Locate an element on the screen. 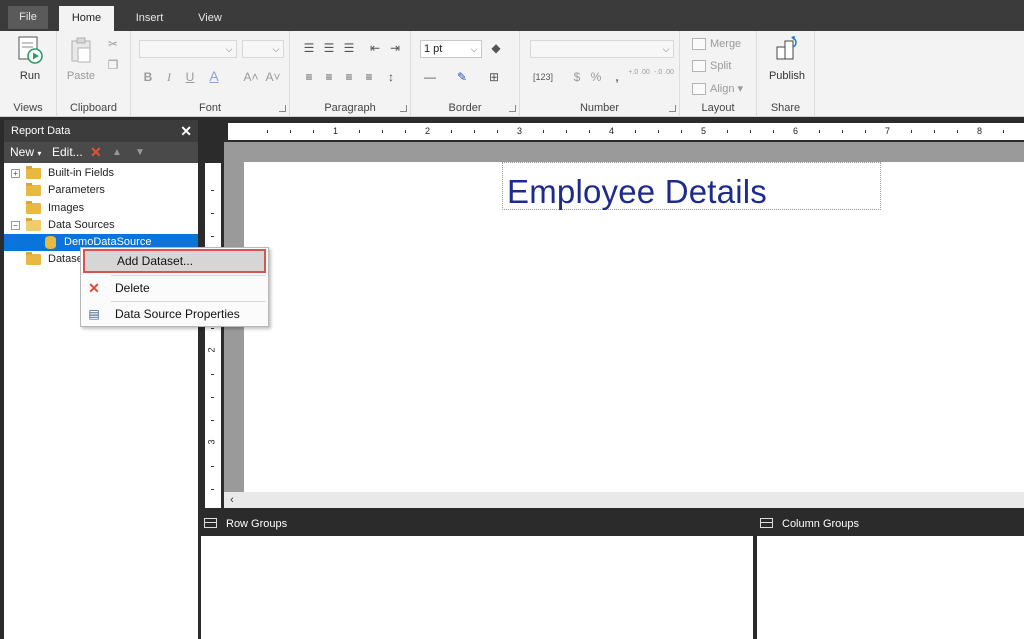 This screenshot has width=1024, height=639. tree-item-datasets: Datase is located at coordinates (54, 259).